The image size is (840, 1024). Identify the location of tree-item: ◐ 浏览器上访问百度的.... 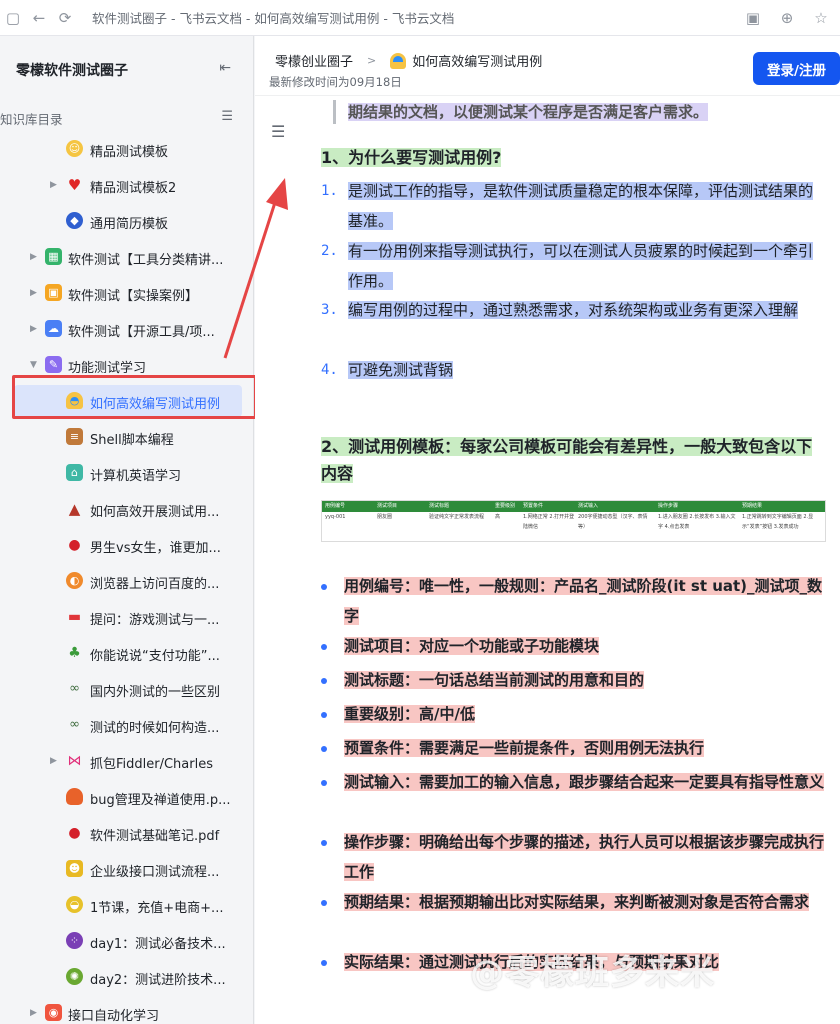
(126, 581).